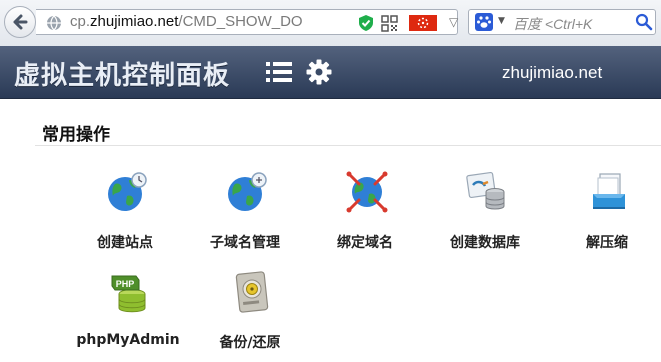 Image resolution: width=661 pixels, height=362 pixels. I want to click on search-bar: ▼ 百度 <Ctrl+K, so click(562, 22).